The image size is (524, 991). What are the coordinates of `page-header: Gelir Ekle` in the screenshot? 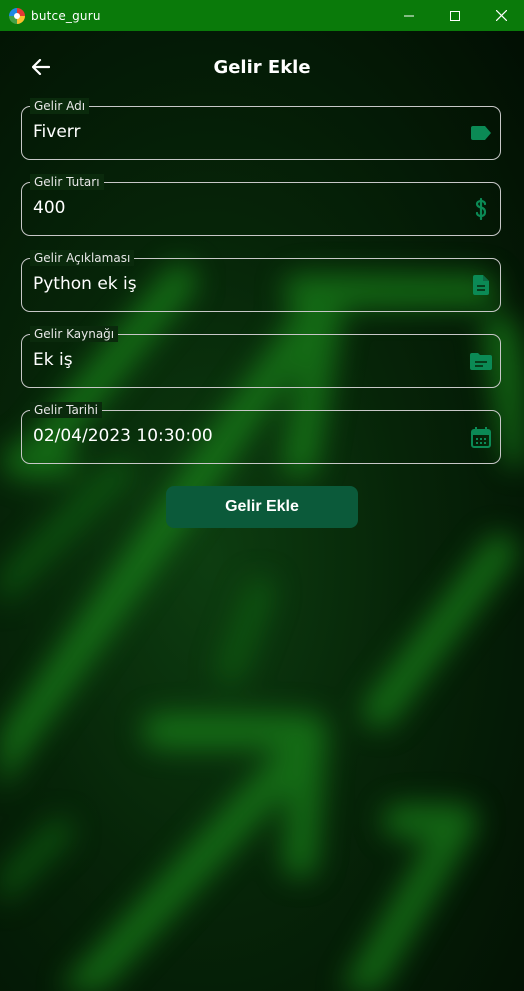 It's located at (262, 67).